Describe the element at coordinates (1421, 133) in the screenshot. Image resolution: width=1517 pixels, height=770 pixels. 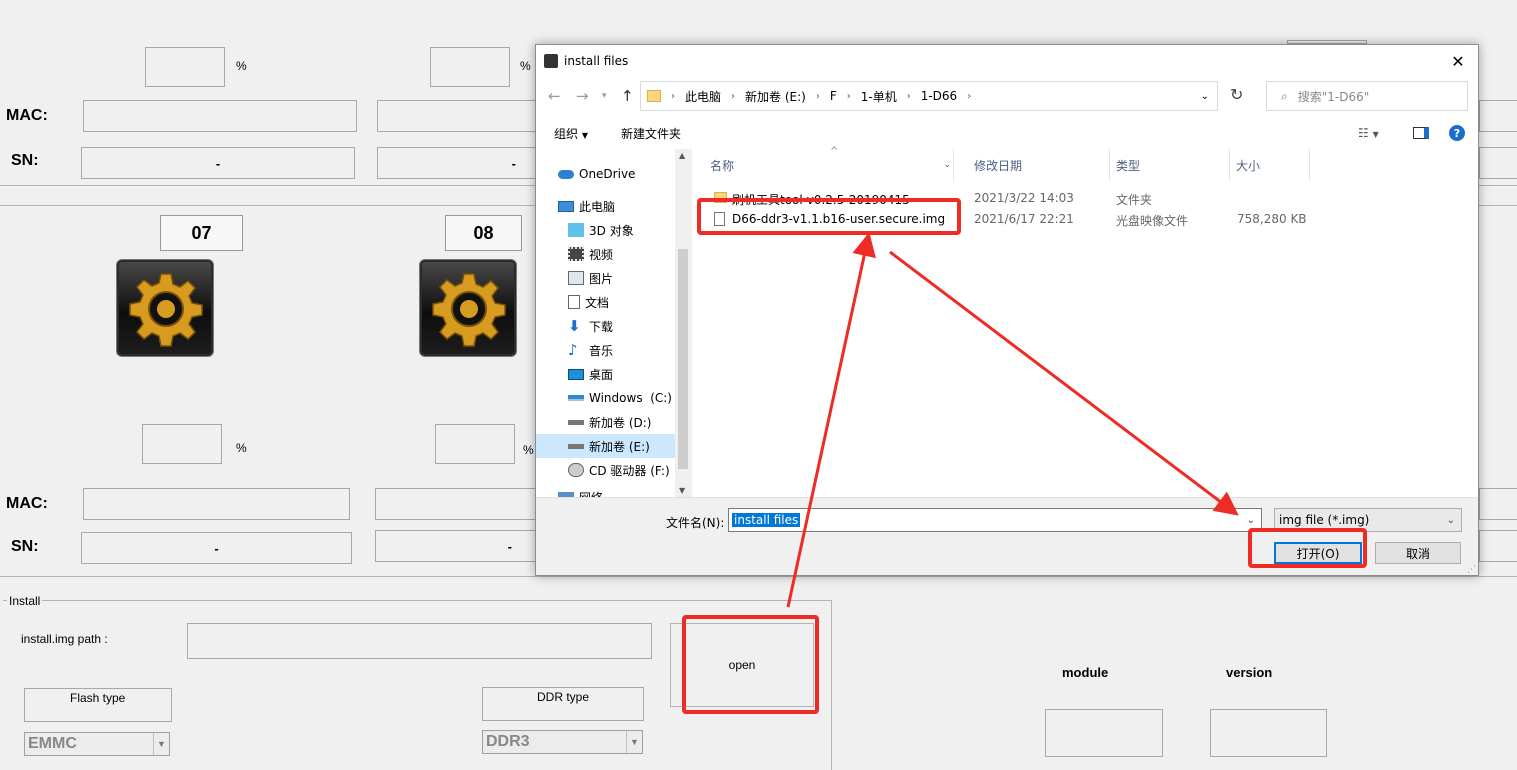
I see `preview-pane-icon` at that location.